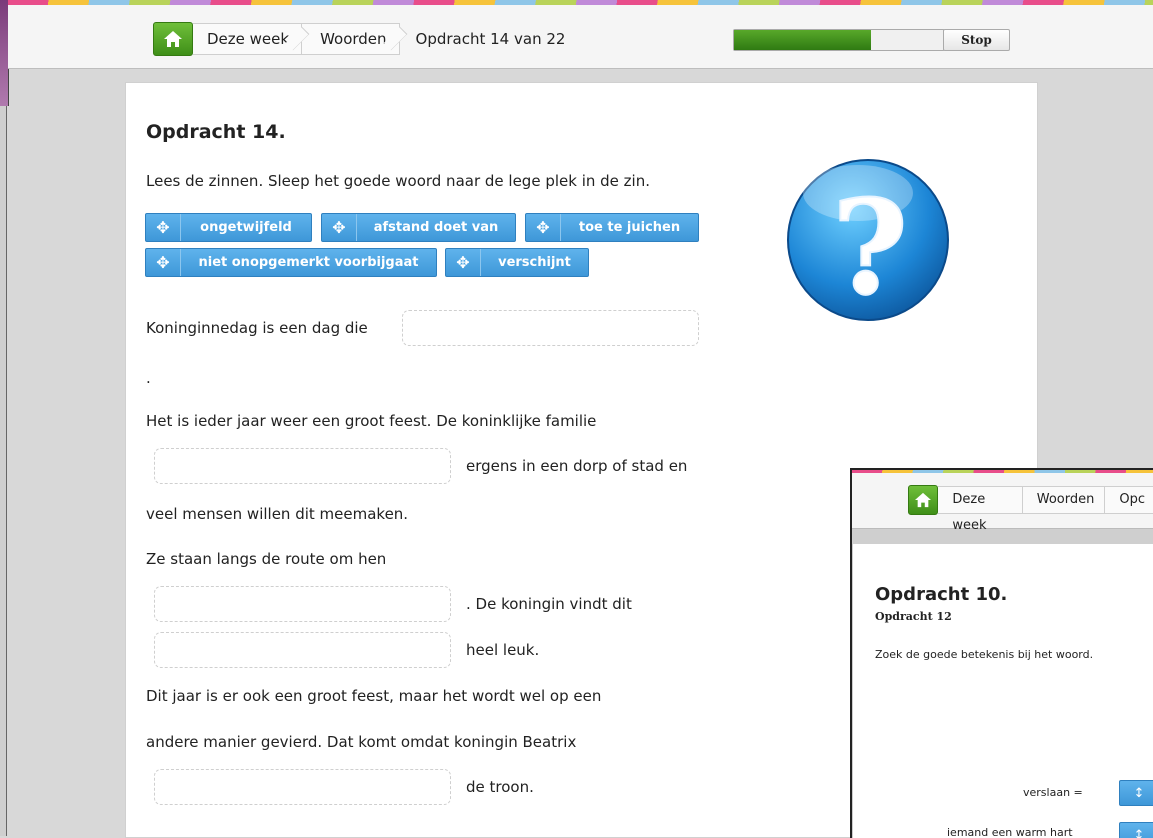 This screenshot has height=838, width=1153. Describe the element at coordinates (350, 39) in the screenshot. I see `breadcrumb-woorden: Woorden` at that location.